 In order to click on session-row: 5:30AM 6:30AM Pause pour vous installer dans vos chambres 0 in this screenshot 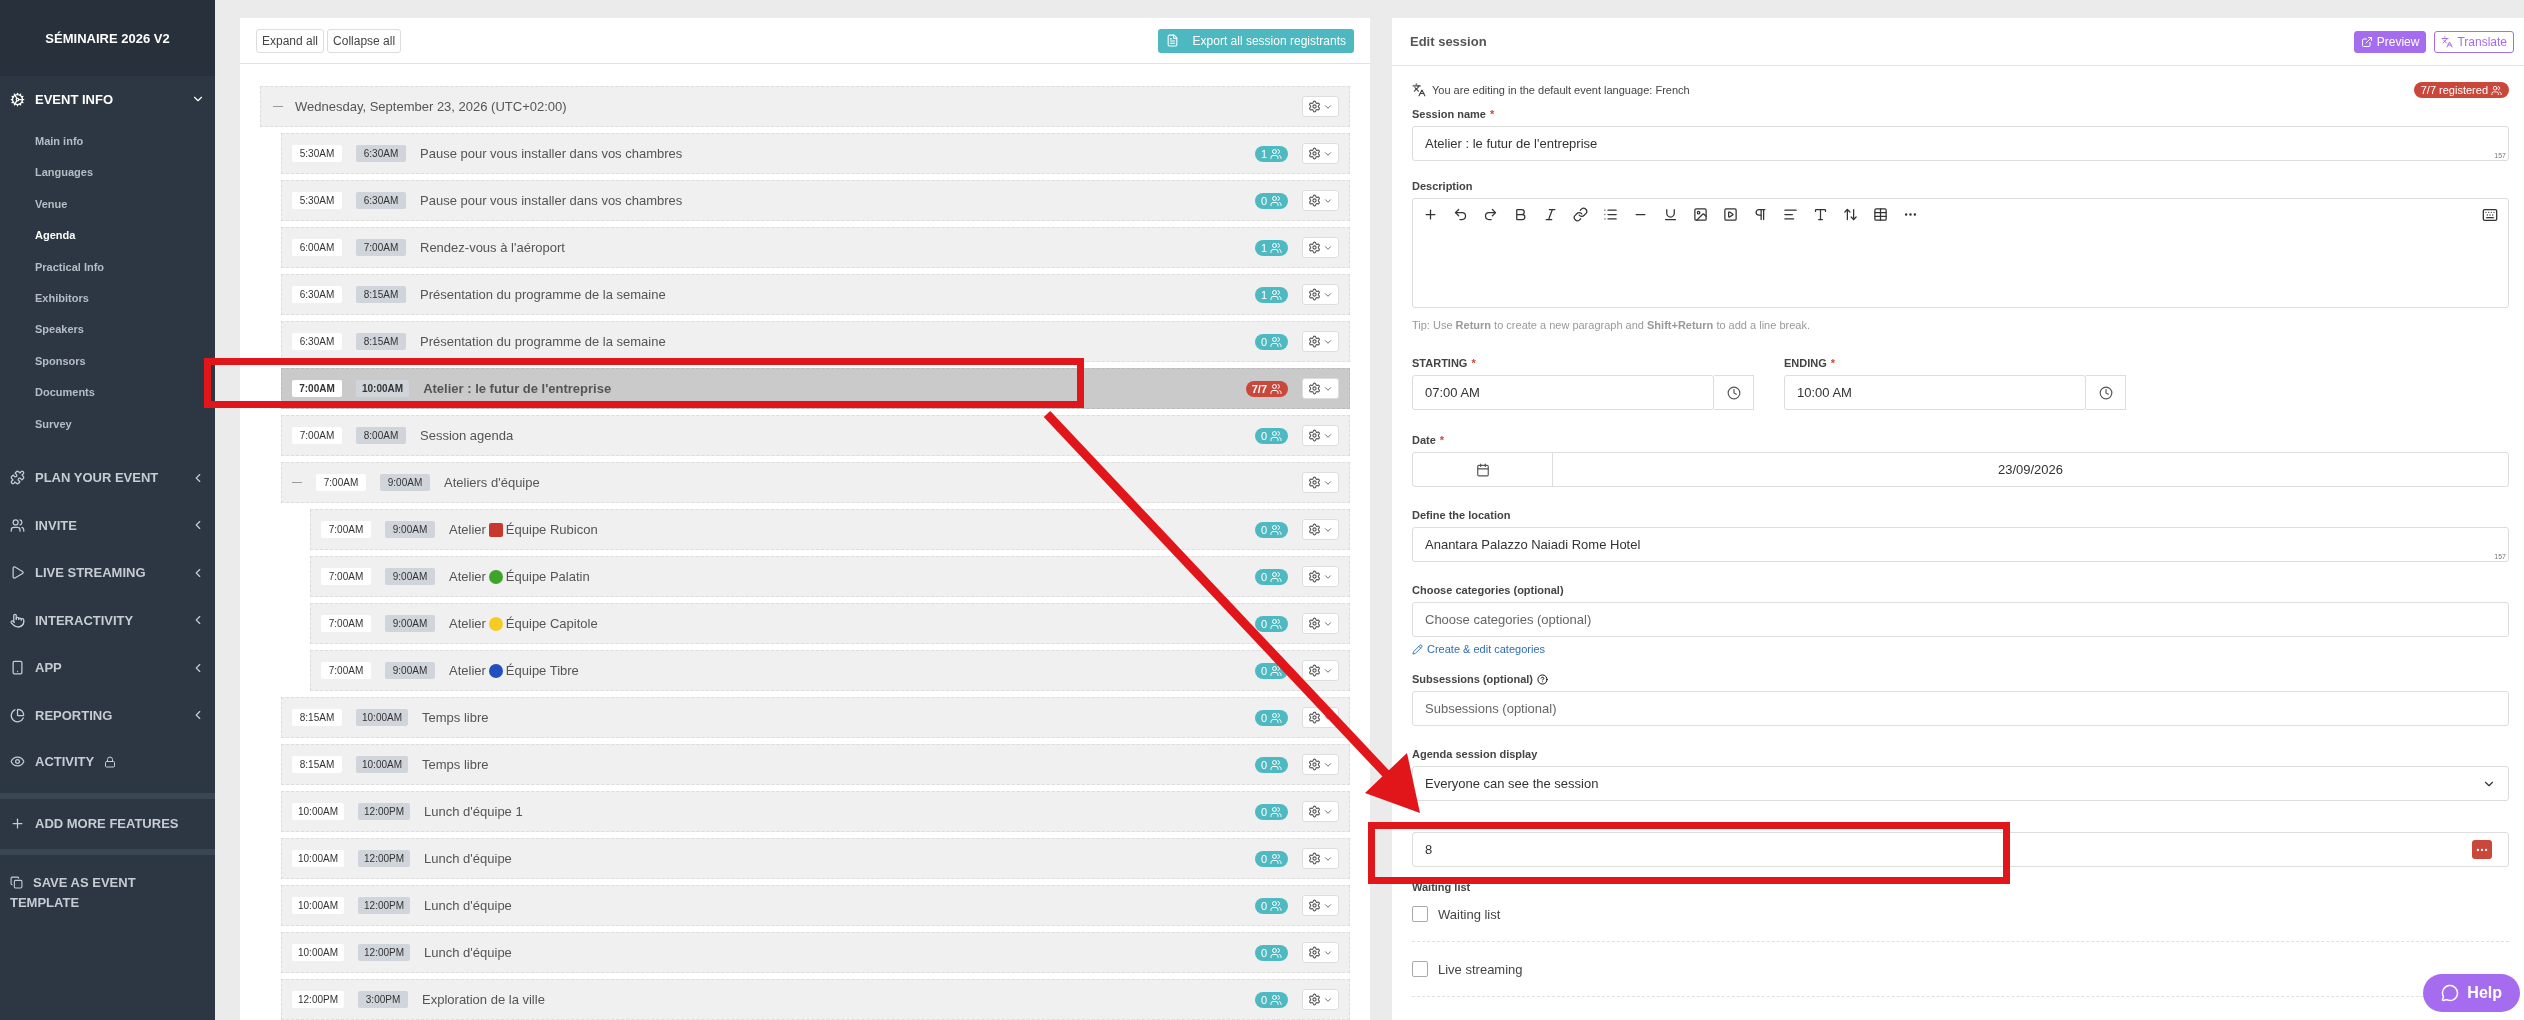, I will do `click(815, 200)`.